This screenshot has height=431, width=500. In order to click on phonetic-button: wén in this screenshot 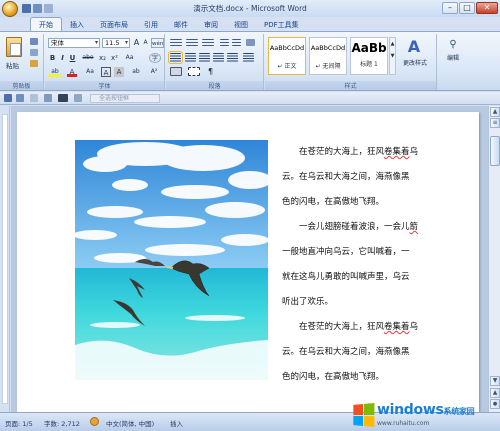, I will do `click(157, 43)`.